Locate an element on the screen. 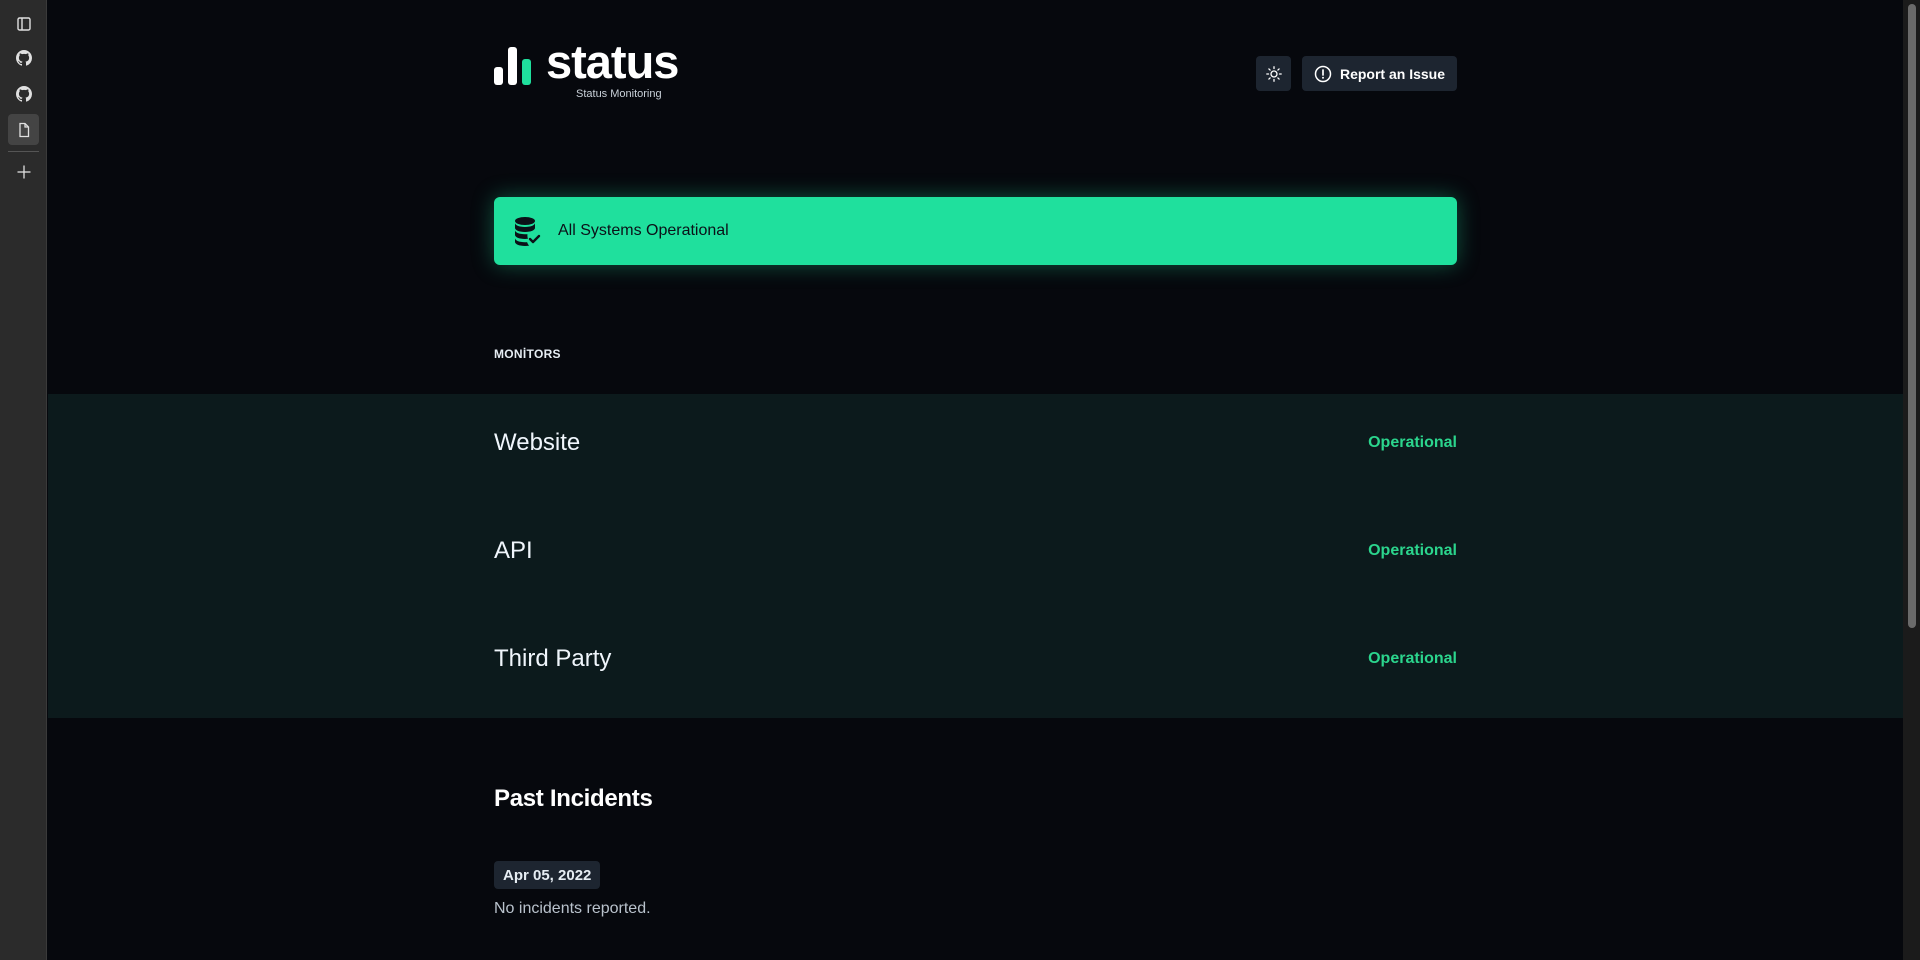 This screenshot has width=1920, height=960. monitor-row-api: API Operational is located at coordinates (975, 551).